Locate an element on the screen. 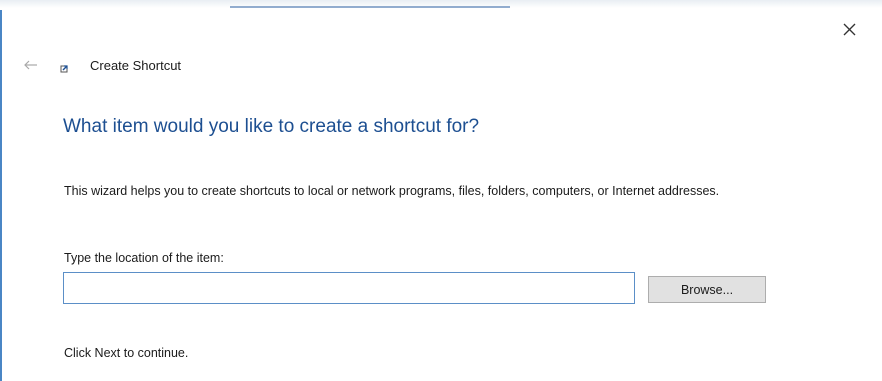 The image size is (882, 381). back-button is located at coordinates (31, 65).